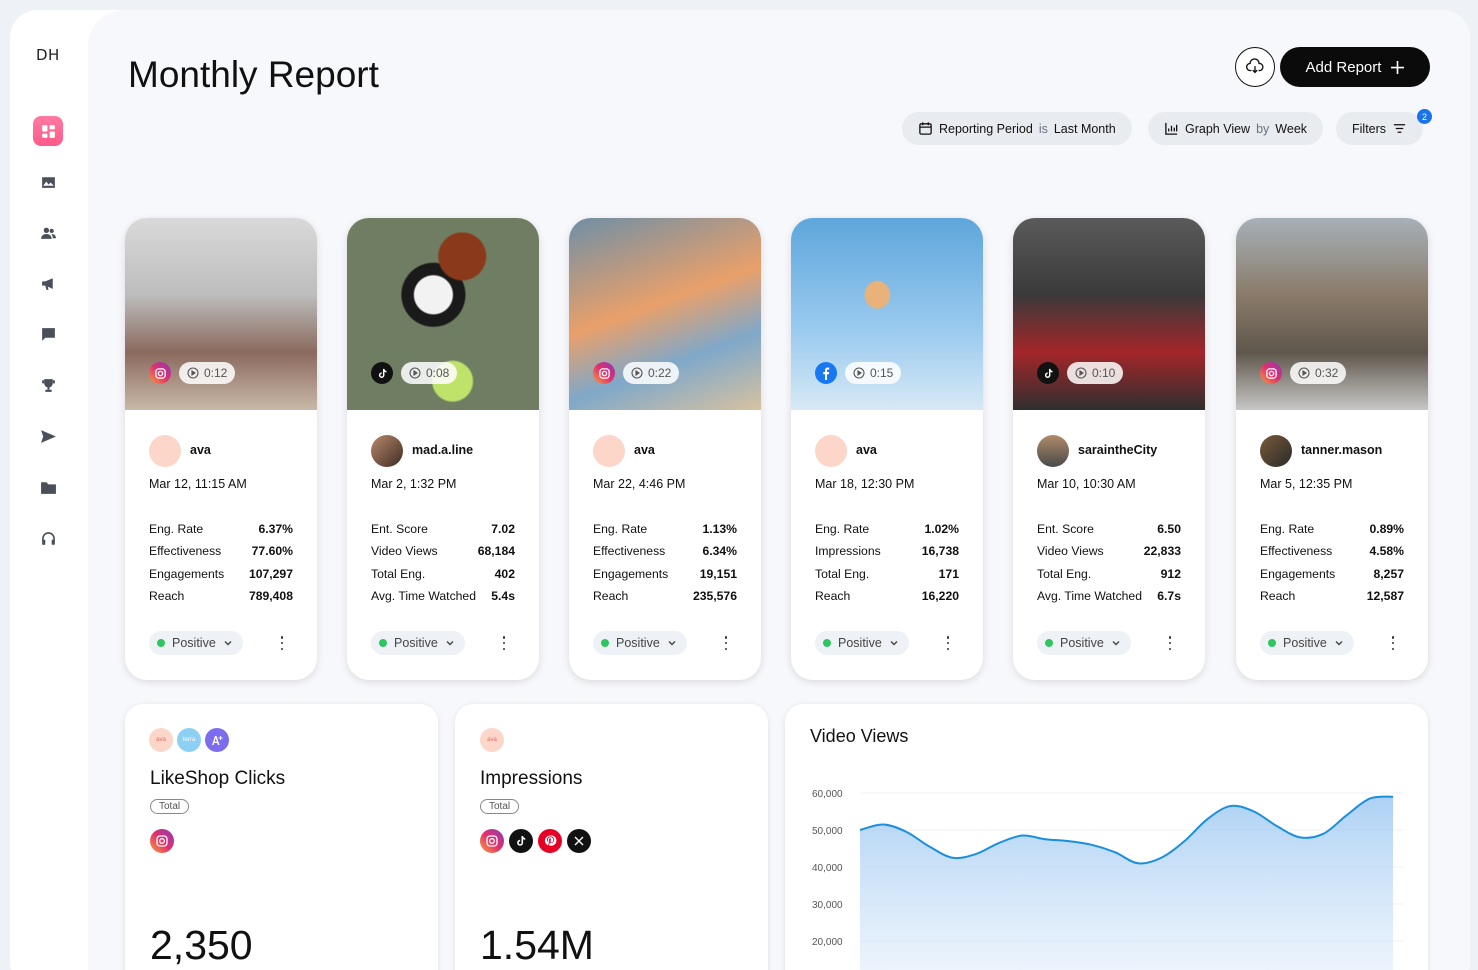 The height and width of the screenshot is (970, 1478). Describe the element at coordinates (48, 538) in the screenshot. I see `headphones-icon` at that location.